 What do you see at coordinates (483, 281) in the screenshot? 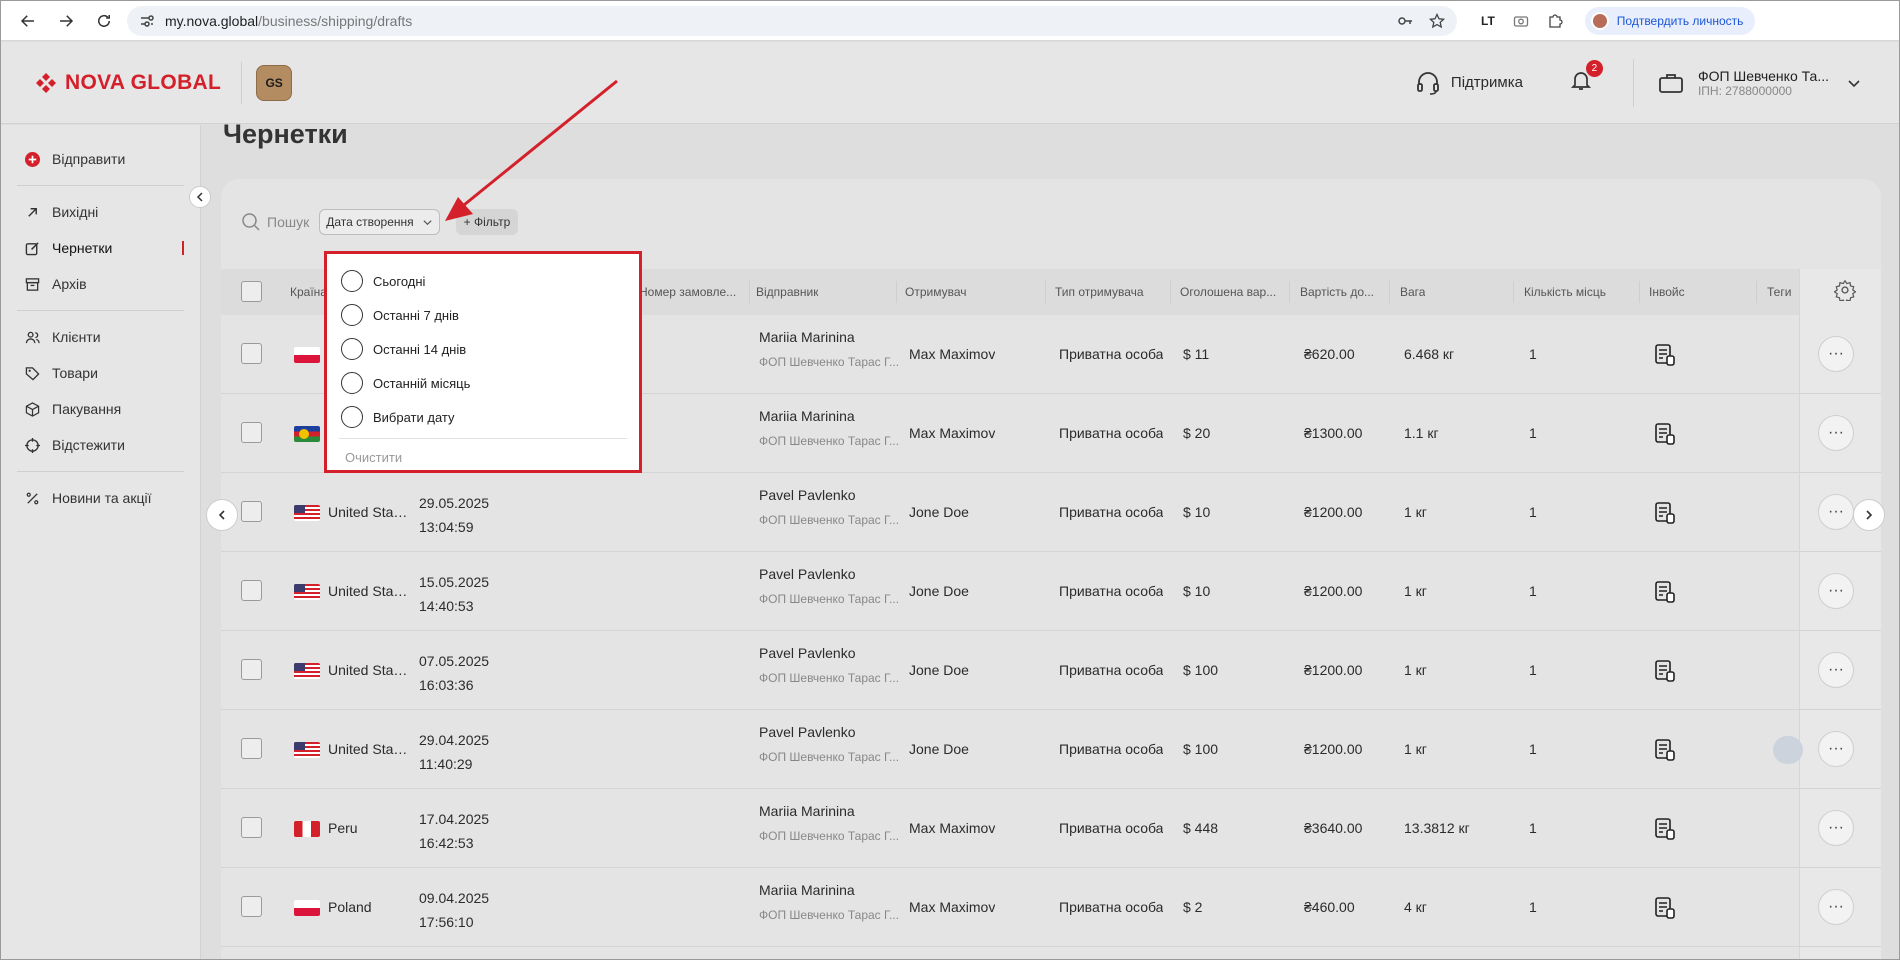
I see `date-option-today: Сьогодні` at bounding box center [483, 281].